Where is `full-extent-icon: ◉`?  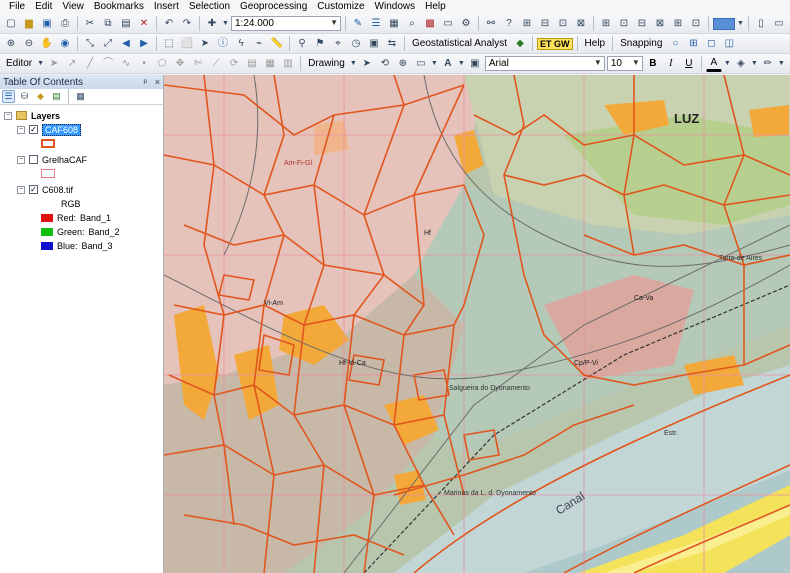
full-extent-icon: ◉ is located at coordinates (65, 44).